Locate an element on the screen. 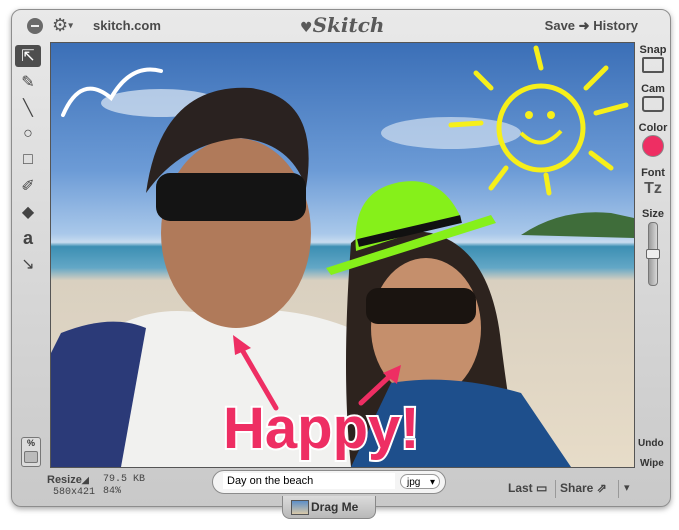 This screenshot has width=679, height=530. resize-corner-icon: ◢ is located at coordinates (85, 480).